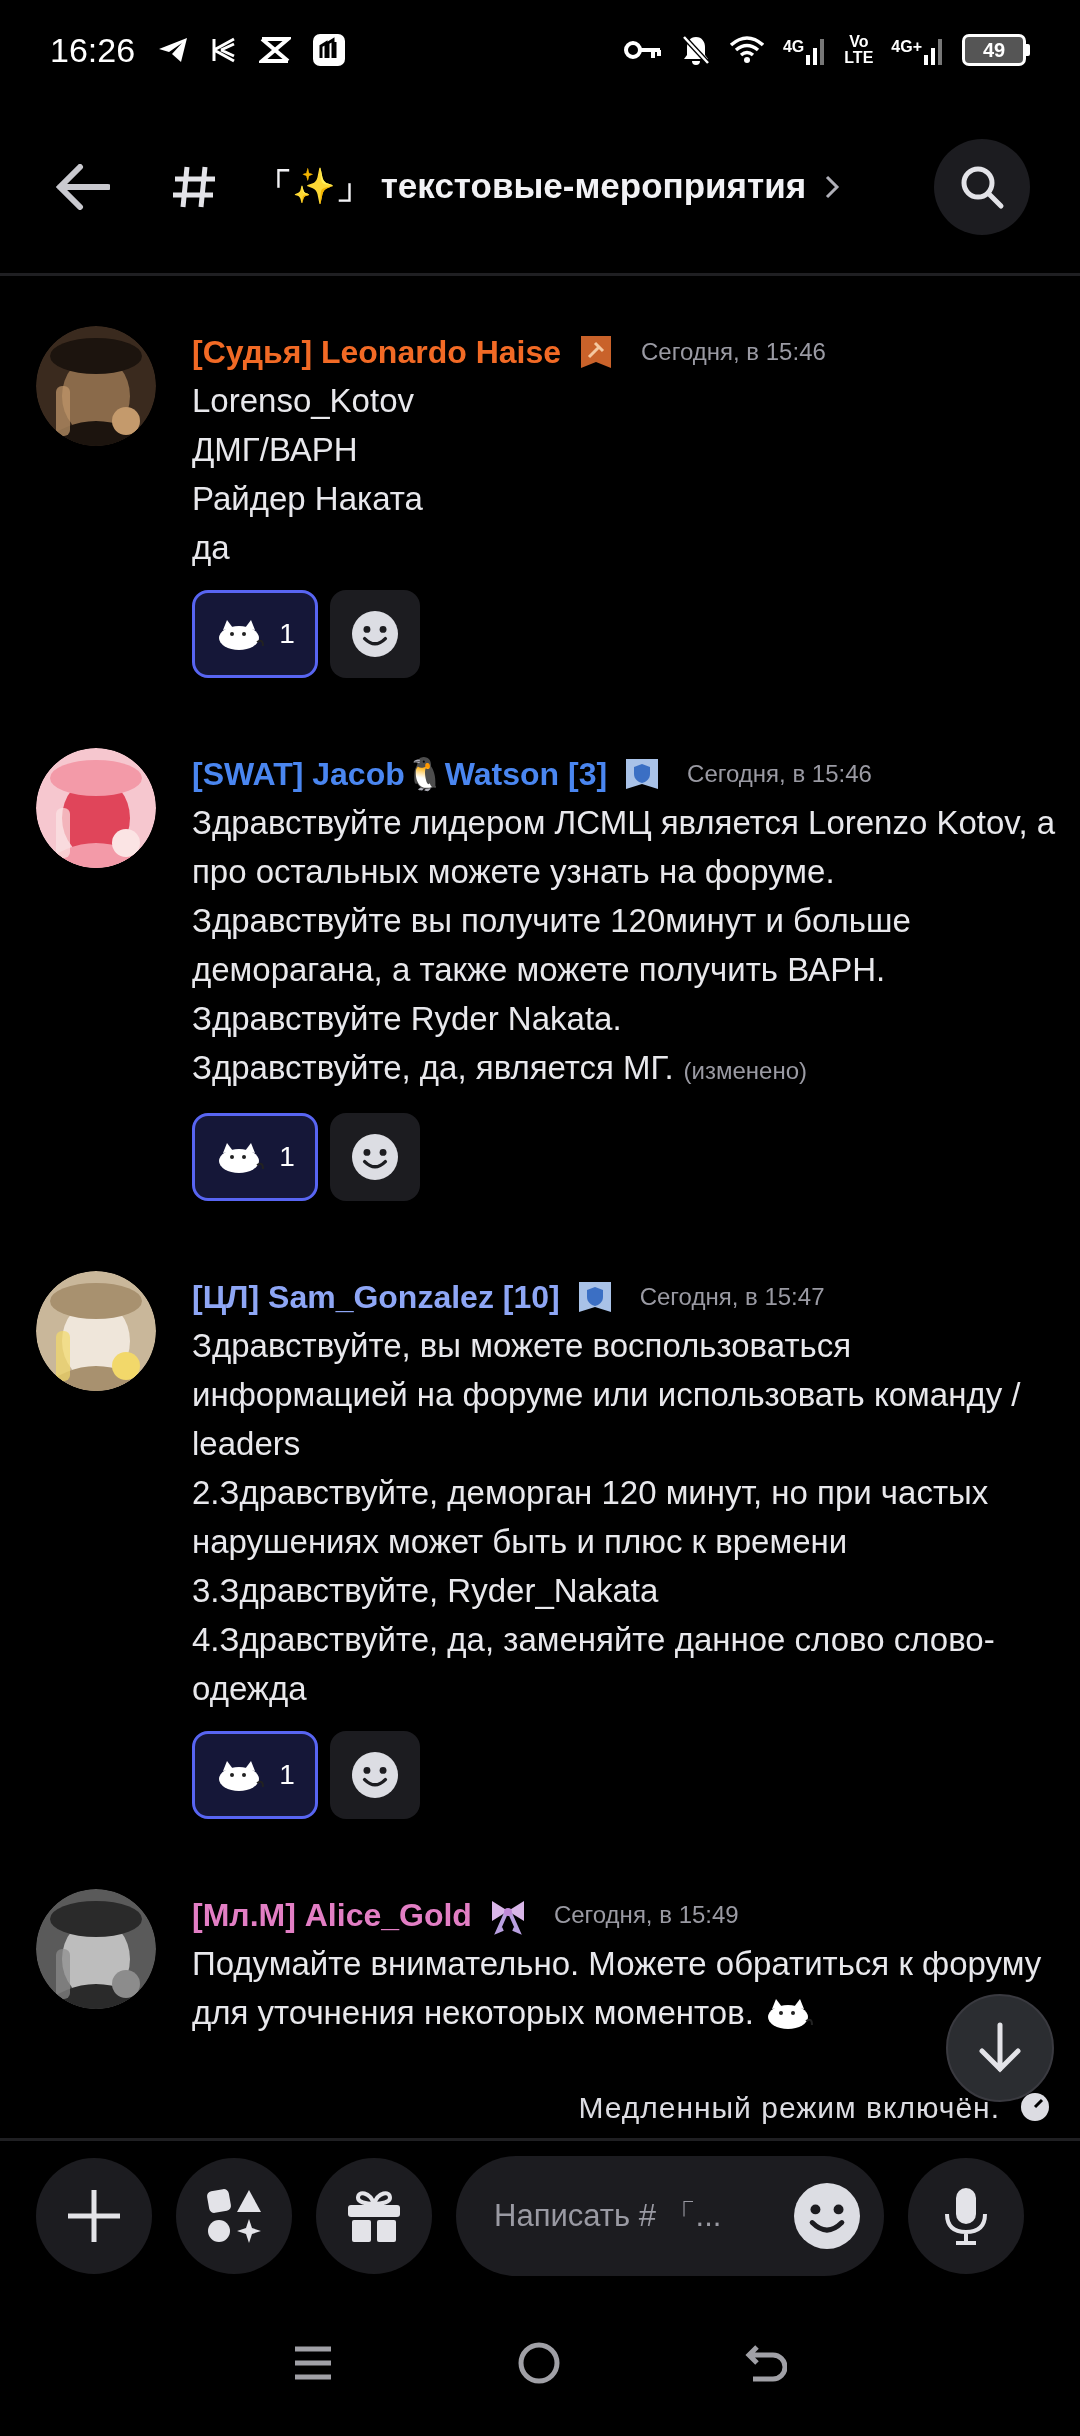  I want to click on slow-mode-notice: Медленный режим включён., so click(789, 2107).